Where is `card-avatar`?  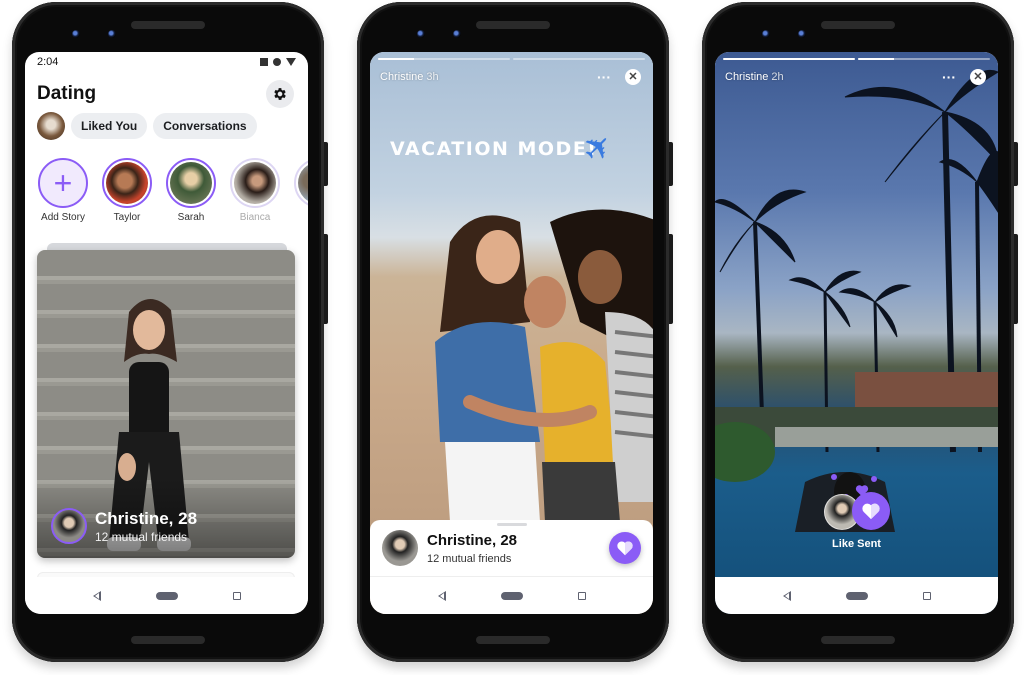
card-avatar is located at coordinates (69, 526).